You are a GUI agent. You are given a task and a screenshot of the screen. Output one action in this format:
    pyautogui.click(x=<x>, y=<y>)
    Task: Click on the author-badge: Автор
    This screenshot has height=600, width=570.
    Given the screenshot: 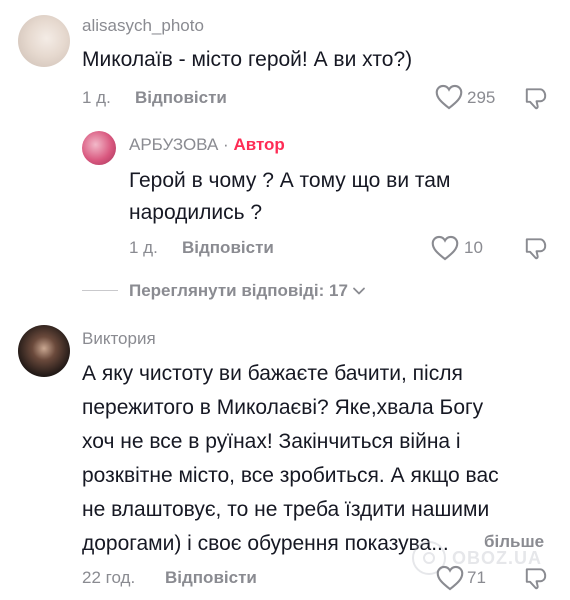 What is the action you would take?
    pyautogui.click(x=259, y=144)
    